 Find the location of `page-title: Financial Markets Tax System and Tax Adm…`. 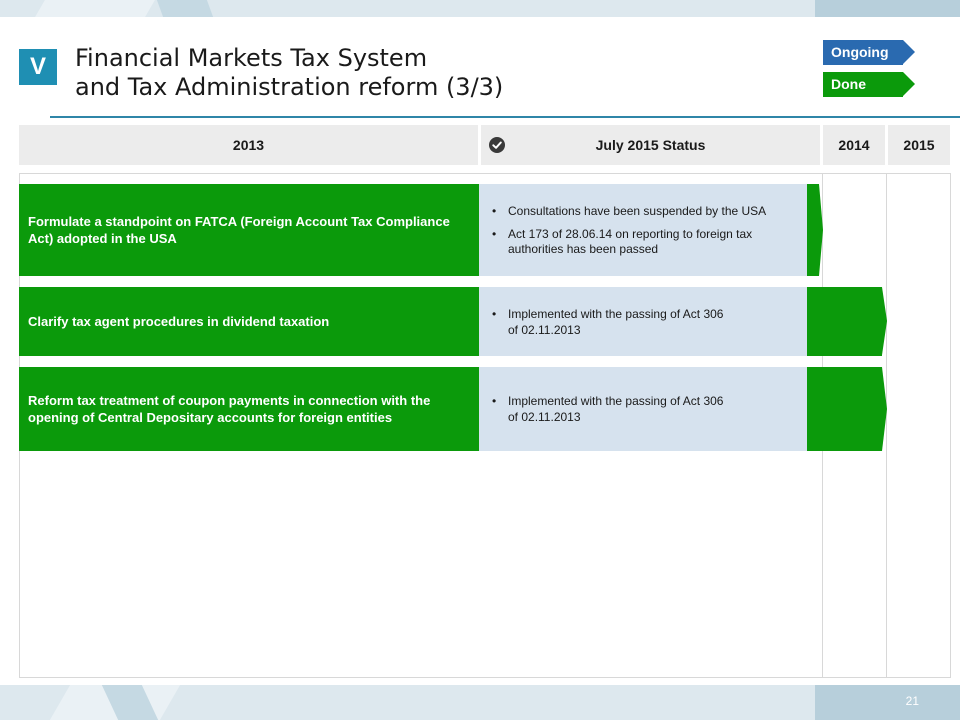

page-title: Financial Markets Tax System and Tax Adm… is located at coordinates (375, 73).